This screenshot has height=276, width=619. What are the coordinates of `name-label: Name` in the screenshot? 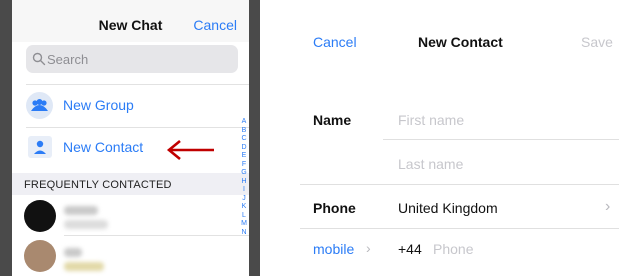 It's located at (332, 120).